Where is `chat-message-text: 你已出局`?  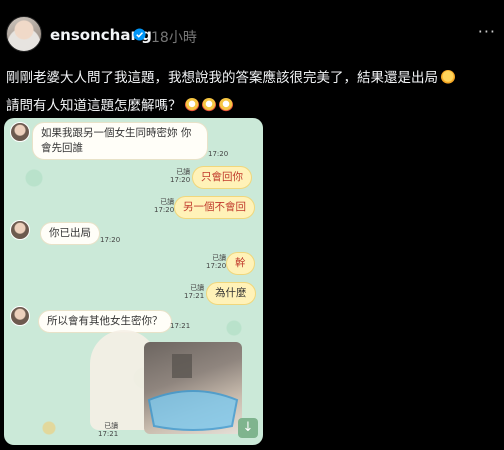
chat-message-text: 你已出局 is located at coordinates (70, 233).